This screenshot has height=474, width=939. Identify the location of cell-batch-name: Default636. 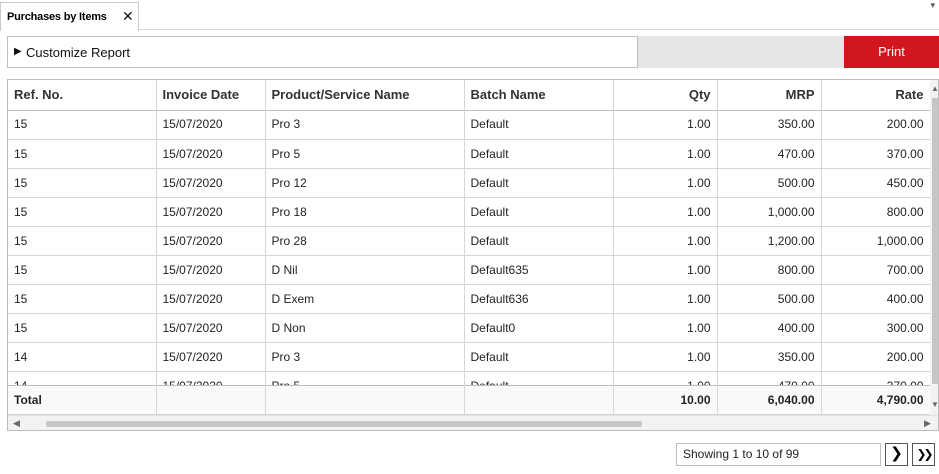
(539, 299).